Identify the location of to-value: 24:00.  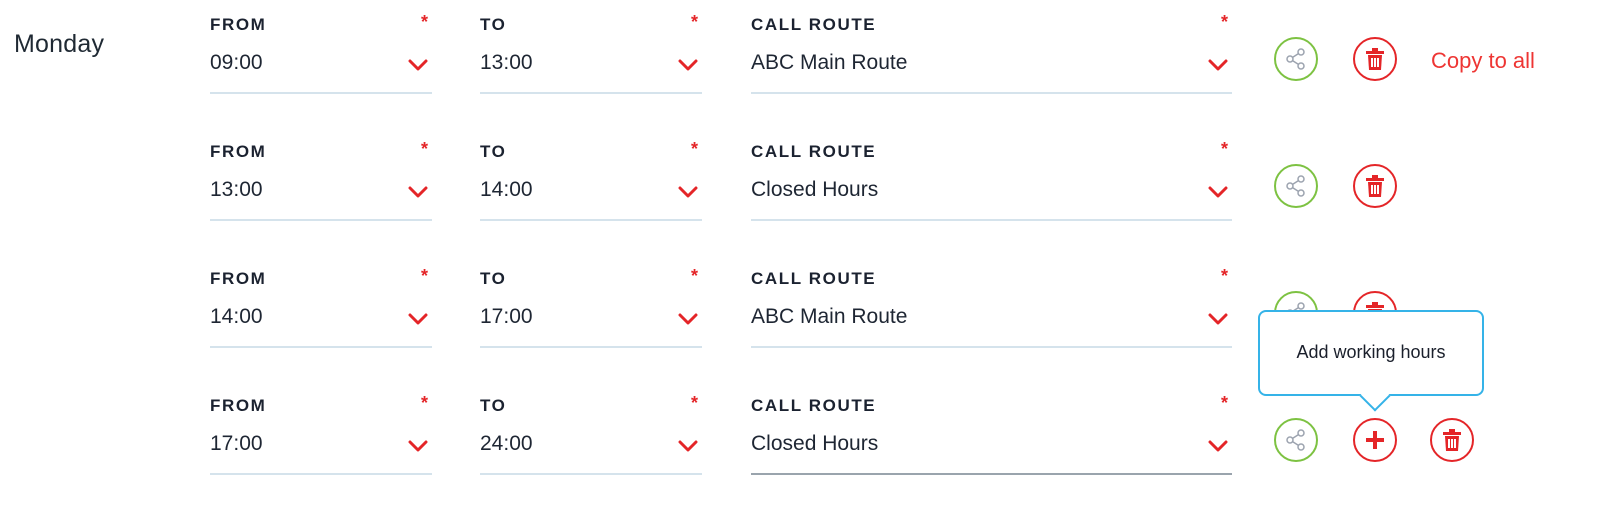
(506, 443).